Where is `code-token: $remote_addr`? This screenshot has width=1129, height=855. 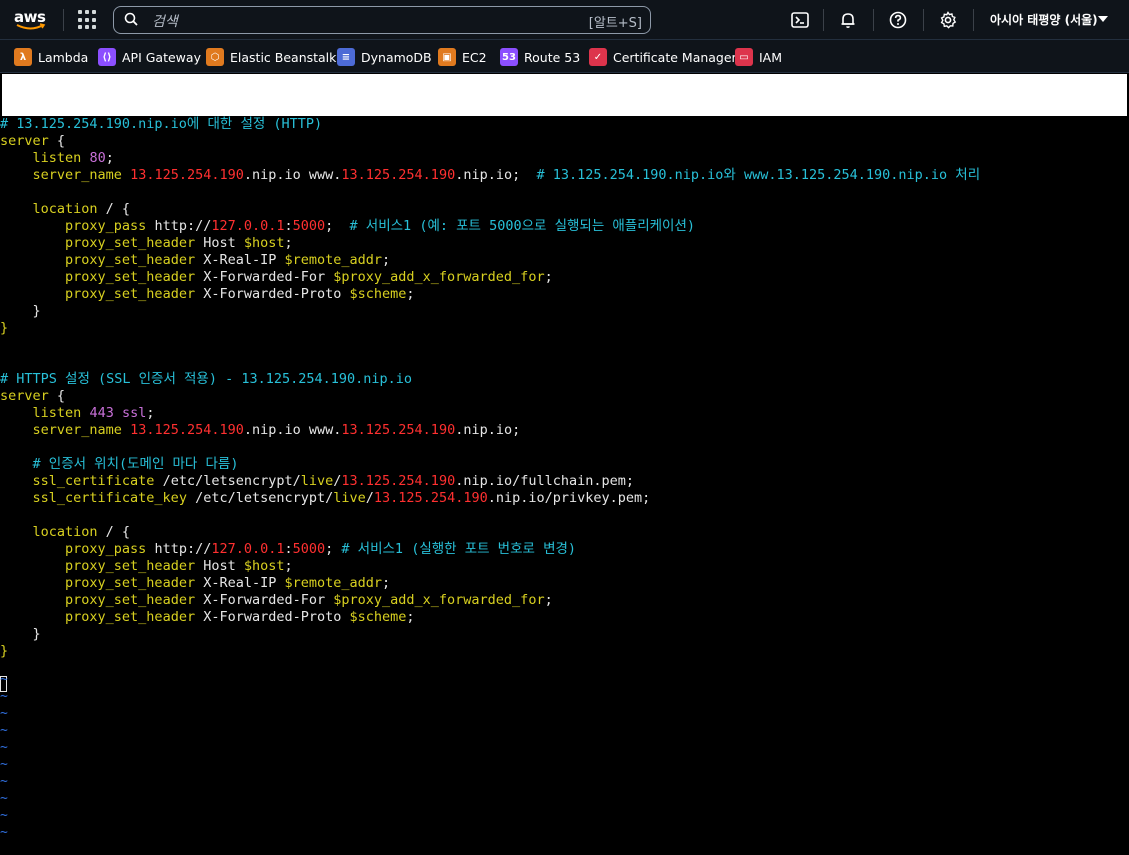
code-token: $remote_addr is located at coordinates (333, 260).